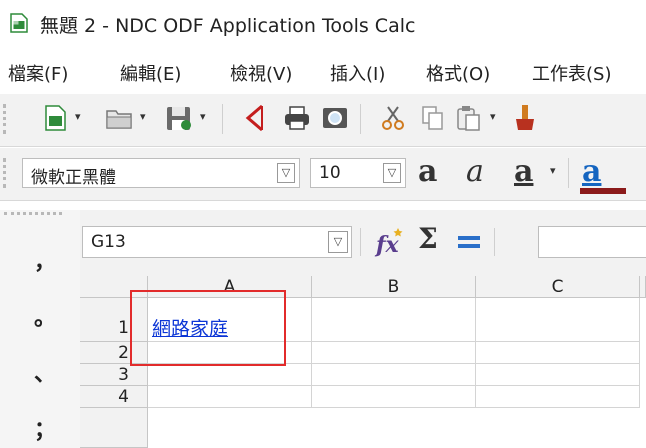 This screenshot has height=448, width=646. What do you see at coordinates (45, 316) in the screenshot?
I see `punct-period: 。` at bounding box center [45, 316].